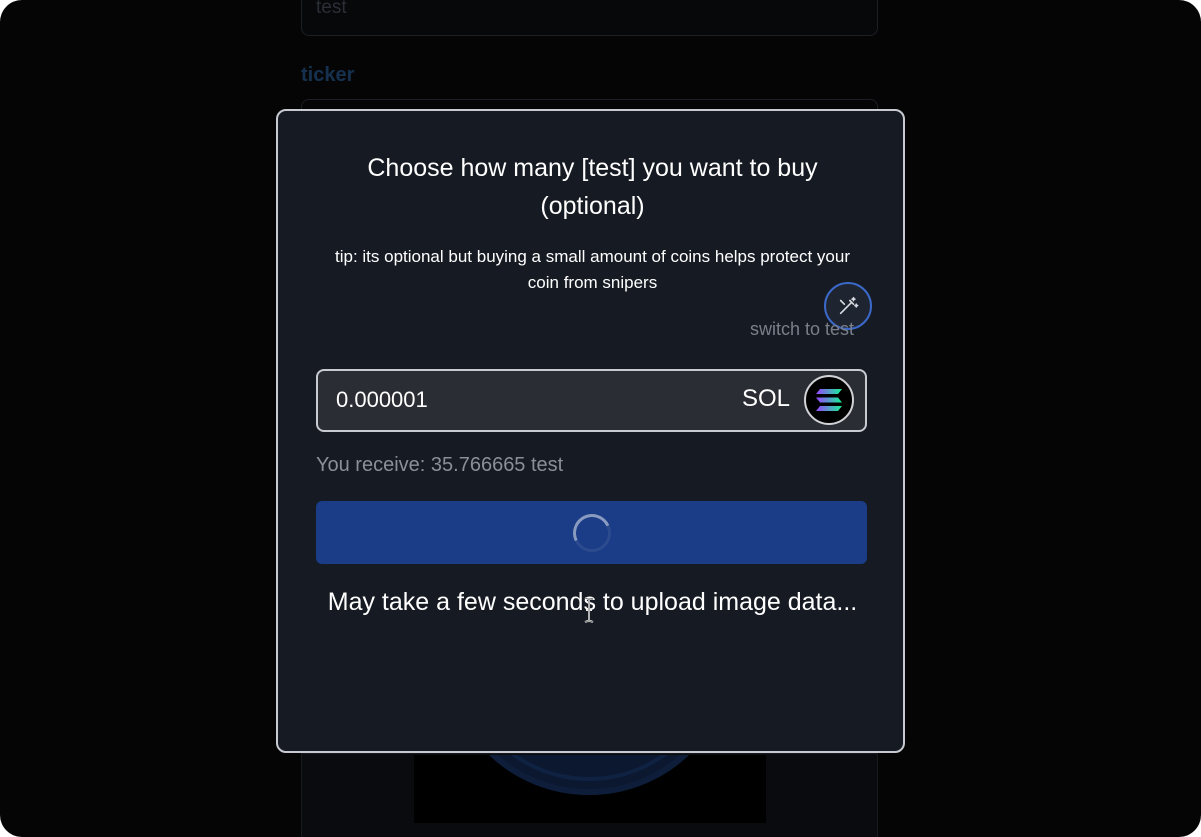  I want to click on ticker-label: ticker, so click(328, 75).